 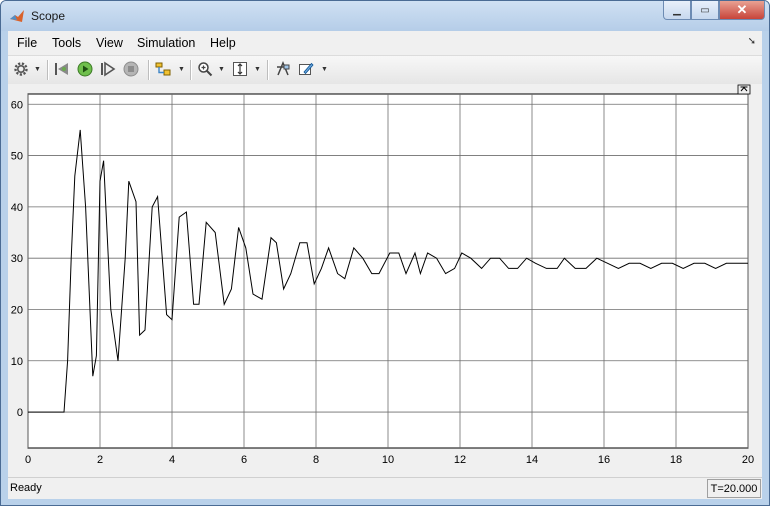 I want to click on signal-selector-button, so click(x=283, y=69).